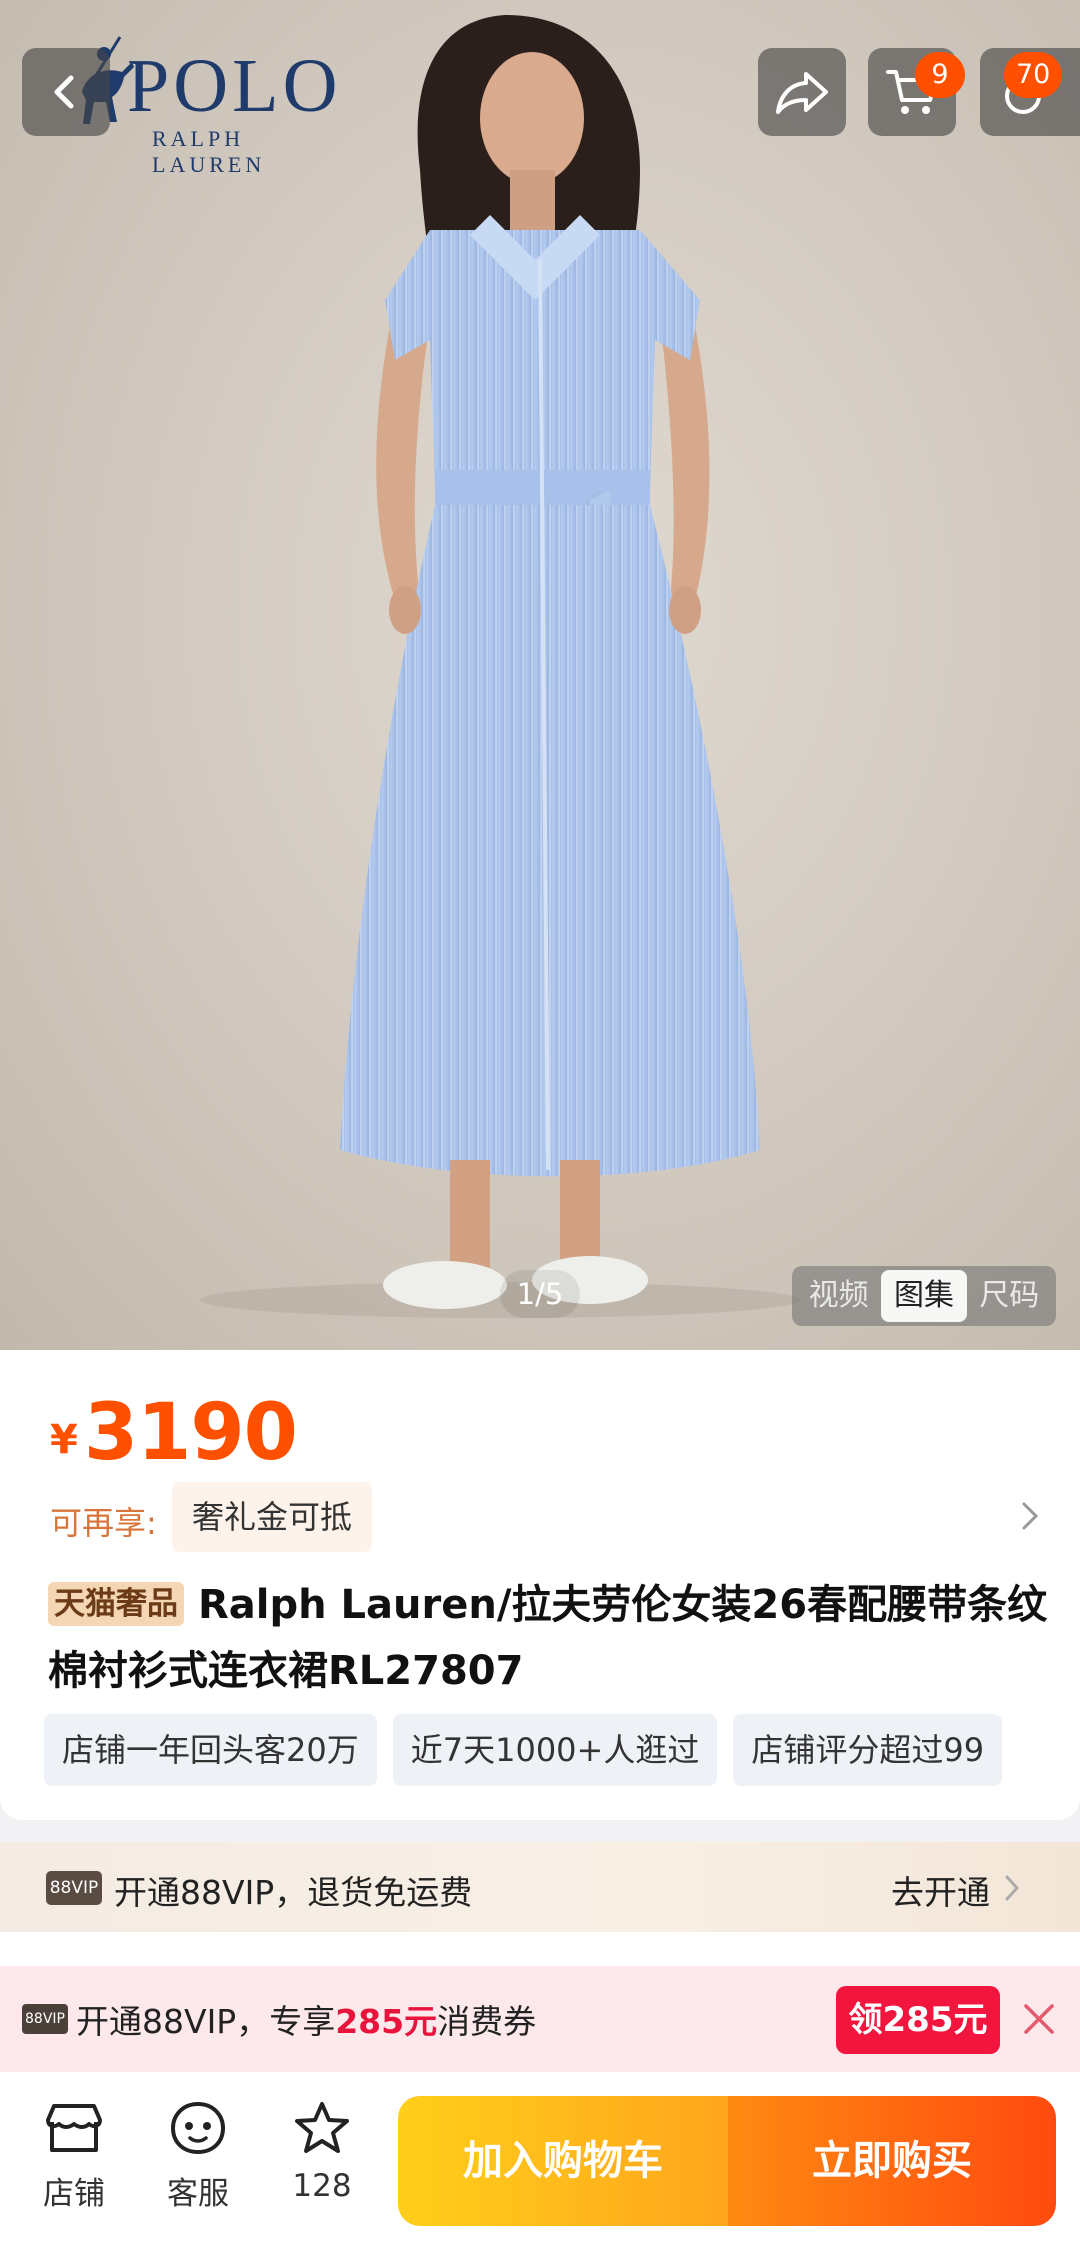 This screenshot has width=1080, height=2250. Describe the element at coordinates (540, 1294) in the screenshot. I see `image-counter: 1/5` at that location.